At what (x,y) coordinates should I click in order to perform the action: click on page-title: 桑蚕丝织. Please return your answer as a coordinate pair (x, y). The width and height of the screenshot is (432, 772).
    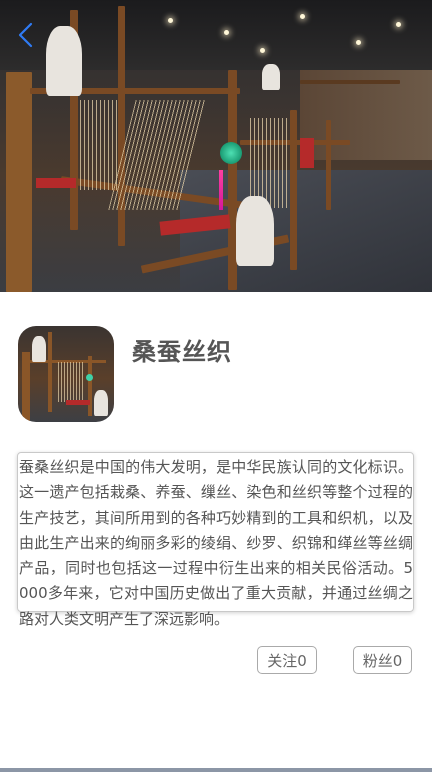
    Looking at the image, I should click on (182, 352).